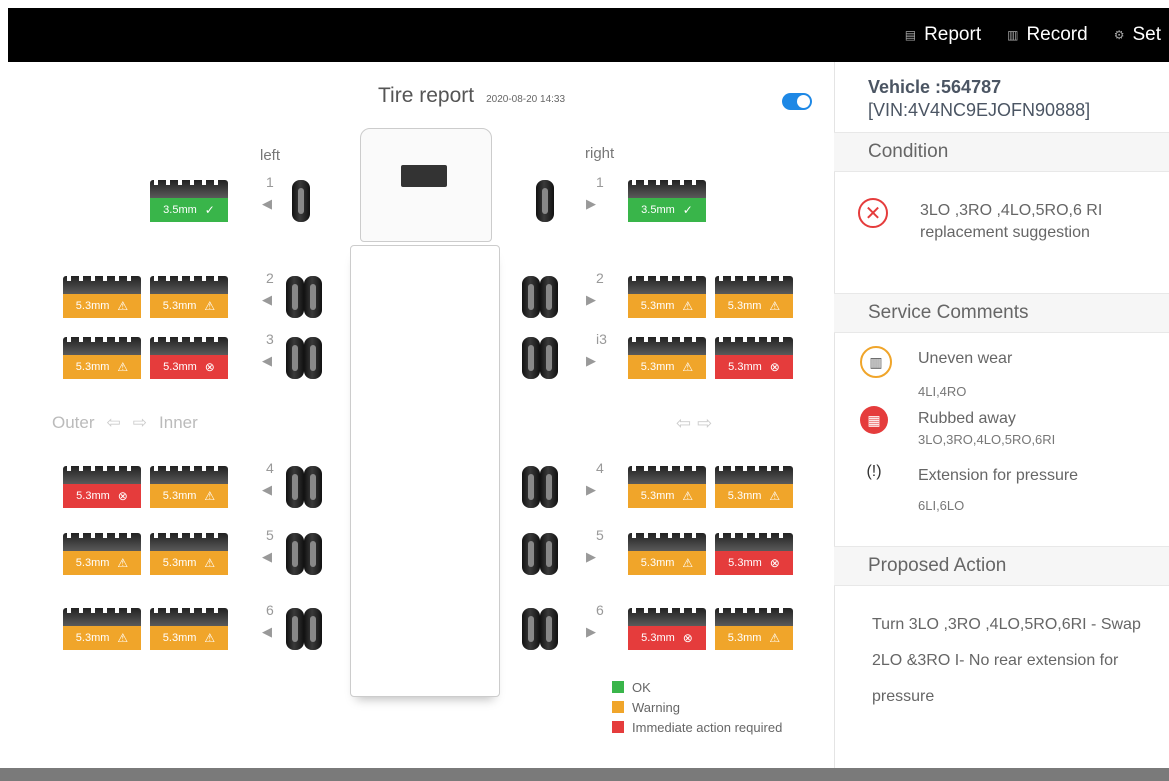 The height and width of the screenshot is (781, 1169). What do you see at coordinates (697, 423) in the screenshot?
I see `right-outer-inner-arrows-icon: ⇦⇨` at bounding box center [697, 423].